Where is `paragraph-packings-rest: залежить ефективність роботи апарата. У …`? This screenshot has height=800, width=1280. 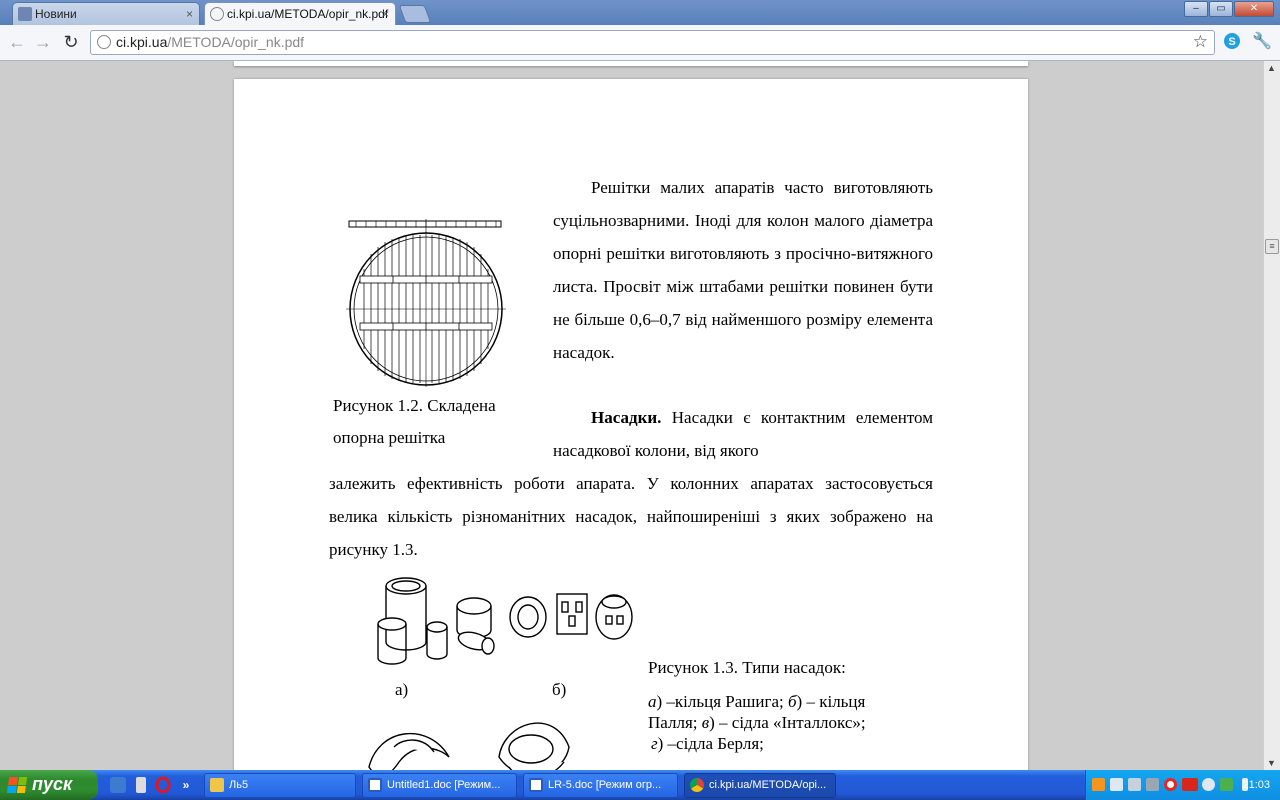
paragraph-packings-rest: залежить ефективність роботи апарата. У … is located at coordinates (631, 516).